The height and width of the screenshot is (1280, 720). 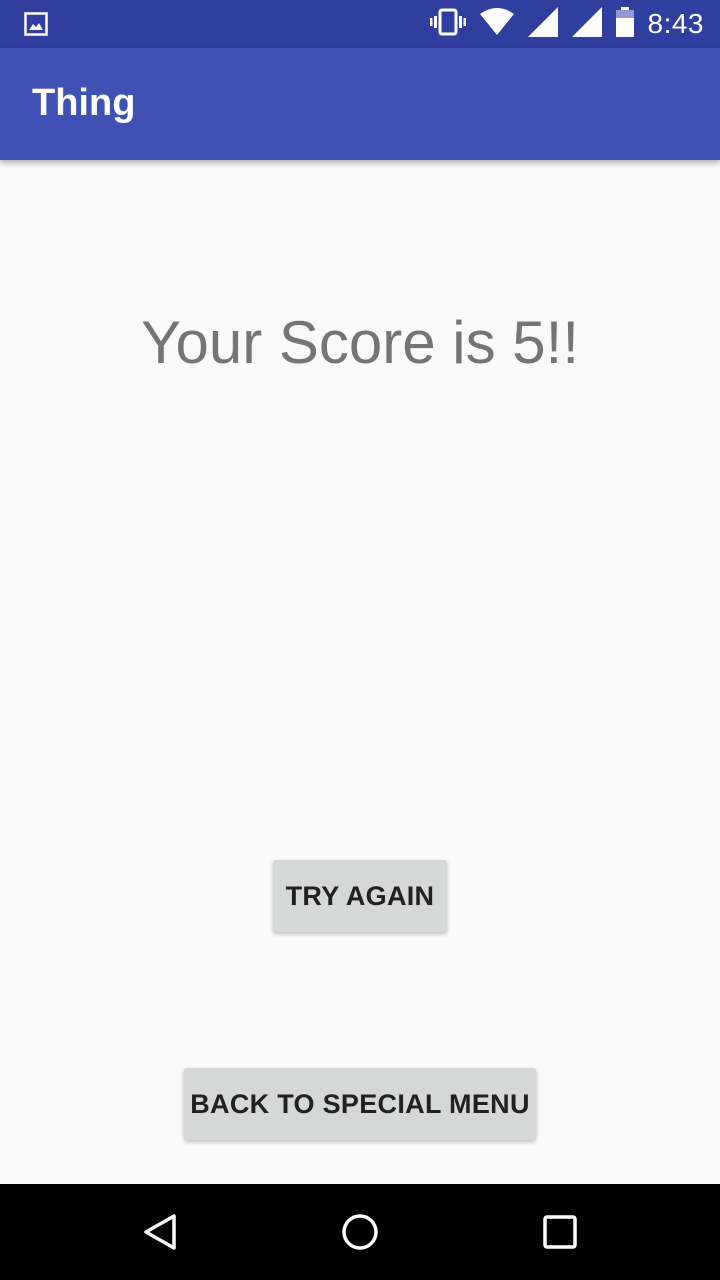 I want to click on status-time: 8:43, so click(x=675, y=23).